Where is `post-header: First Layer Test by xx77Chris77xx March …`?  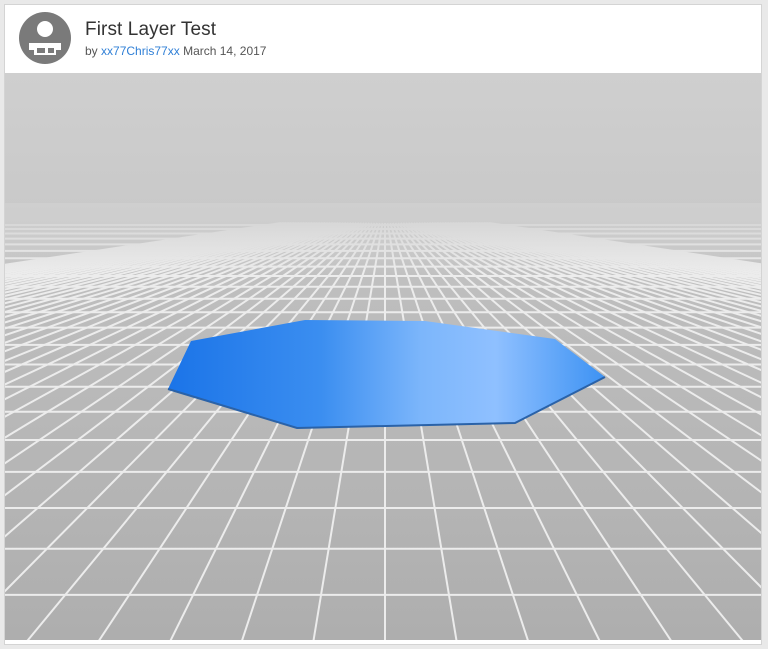 post-header: First Layer Test by xx77Chris77xx March … is located at coordinates (383, 39).